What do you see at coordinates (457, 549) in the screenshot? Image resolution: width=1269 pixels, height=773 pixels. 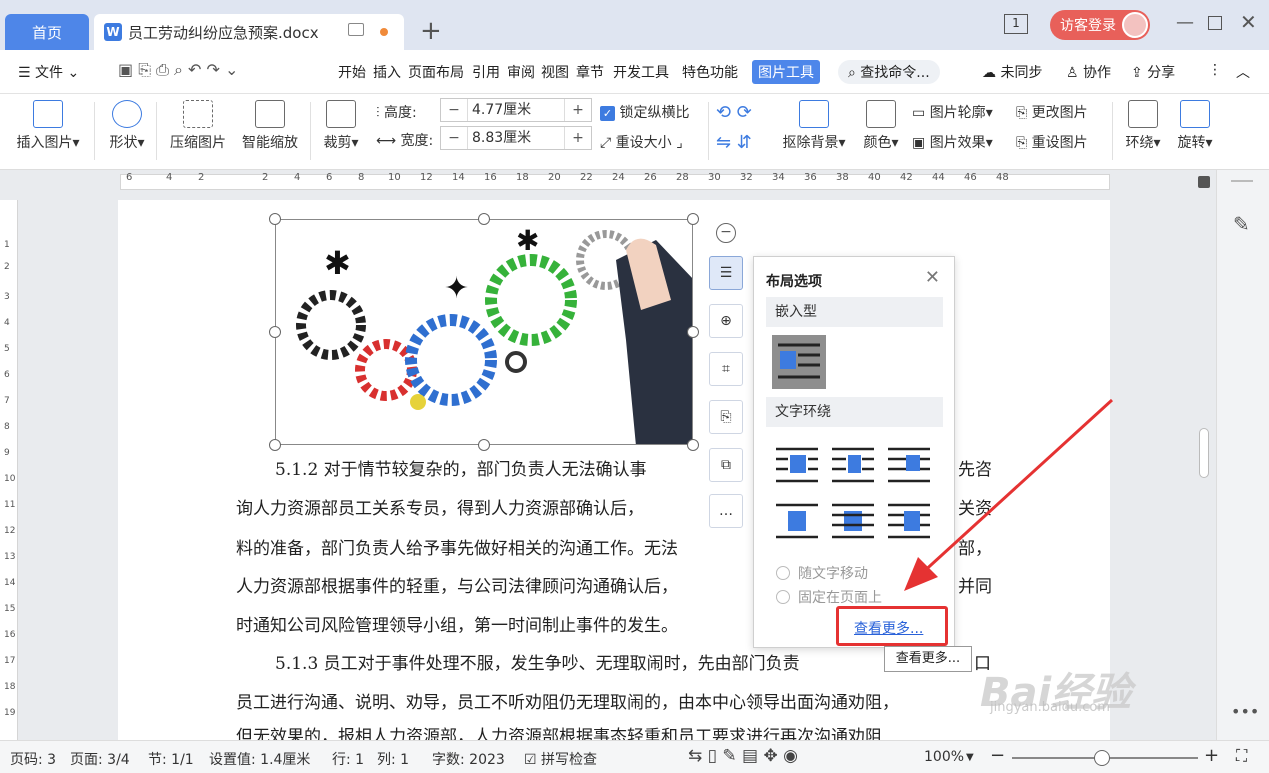 I see `doc-line: 料的准备，部门负责人给予事先做好相关的沟通工作。无法` at bounding box center [457, 549].